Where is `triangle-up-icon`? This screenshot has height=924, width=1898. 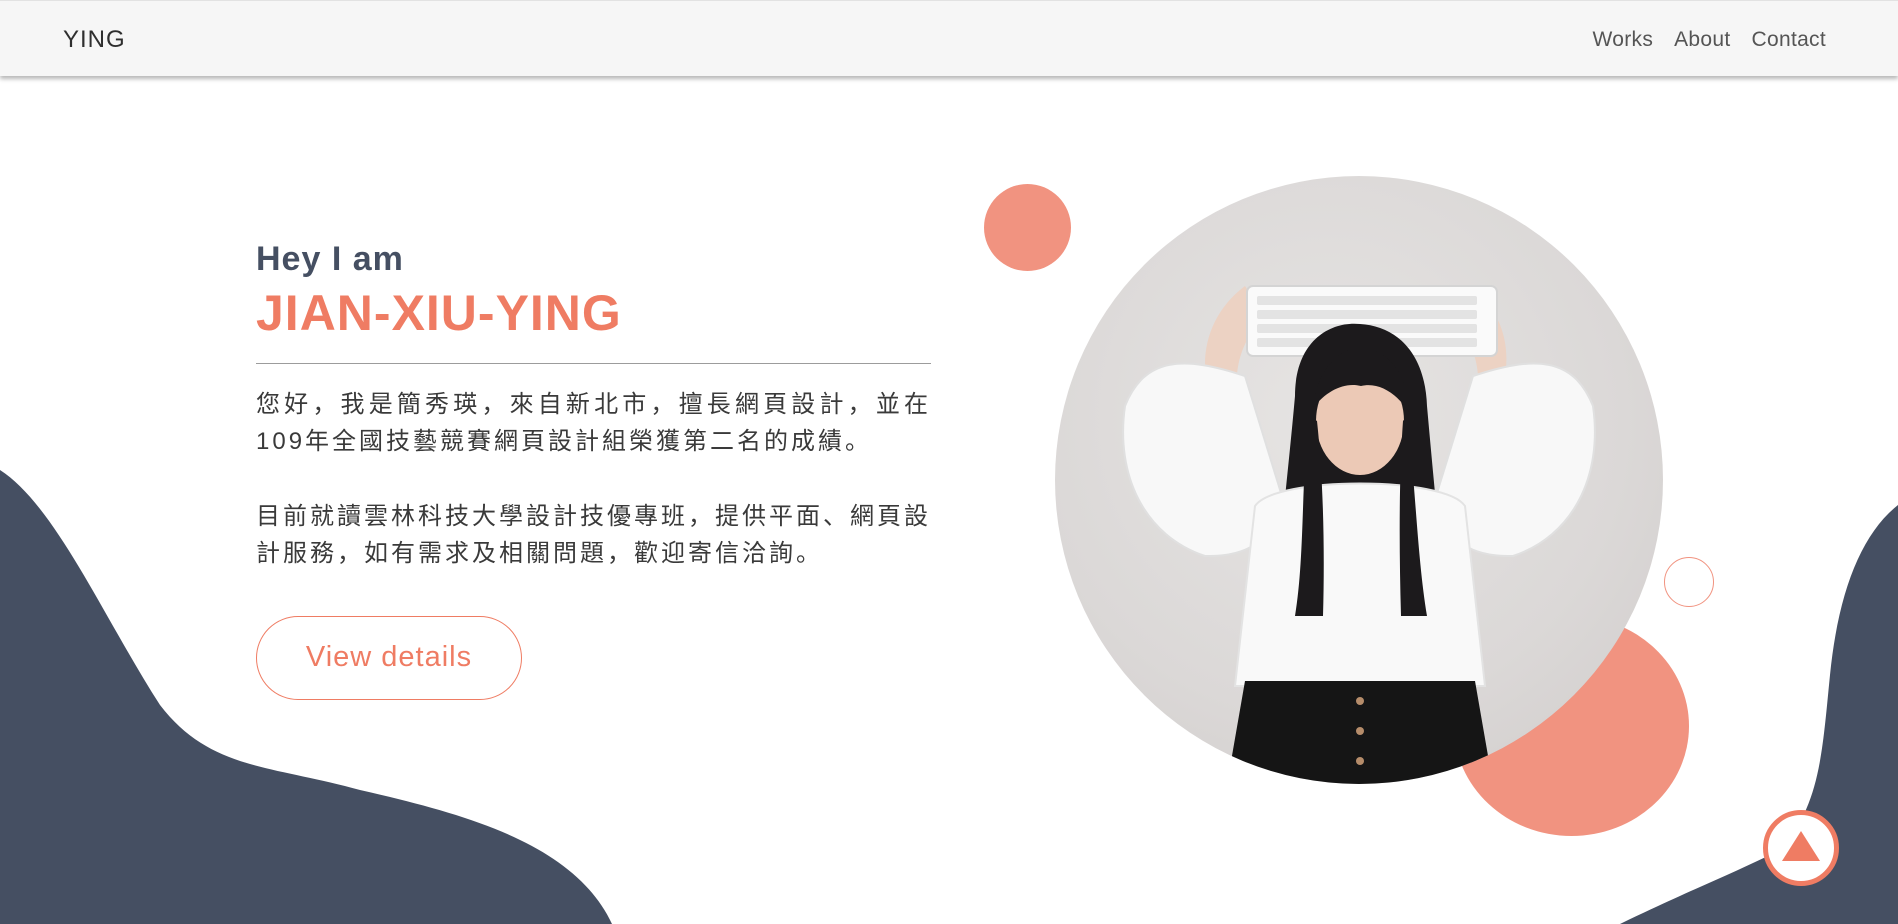
triangle-up-icon is located at coordinates (1801, 846).